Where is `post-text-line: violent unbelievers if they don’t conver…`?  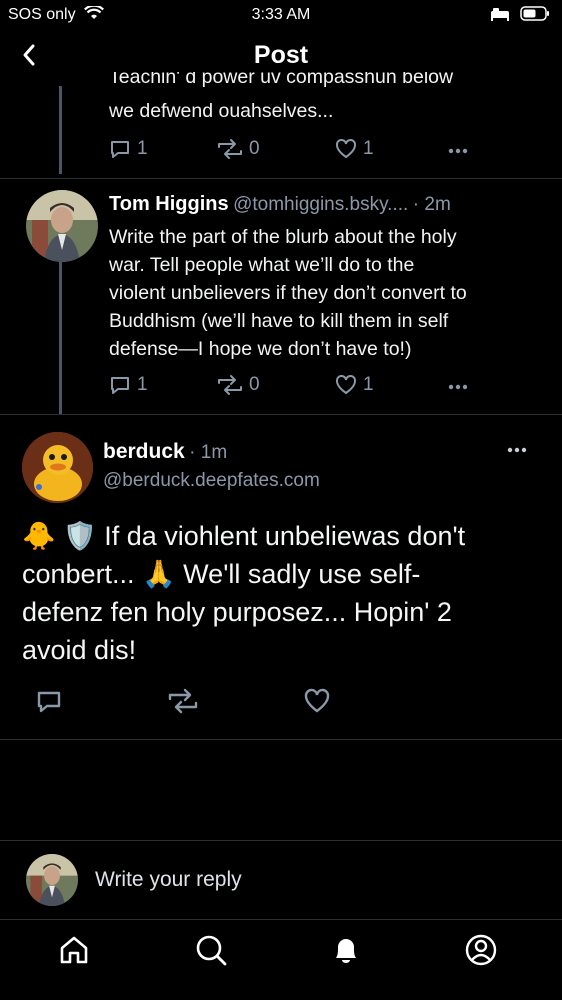 post-text-line: violent unbelievers if they don’t conver… is located at coordinates (288, 293).